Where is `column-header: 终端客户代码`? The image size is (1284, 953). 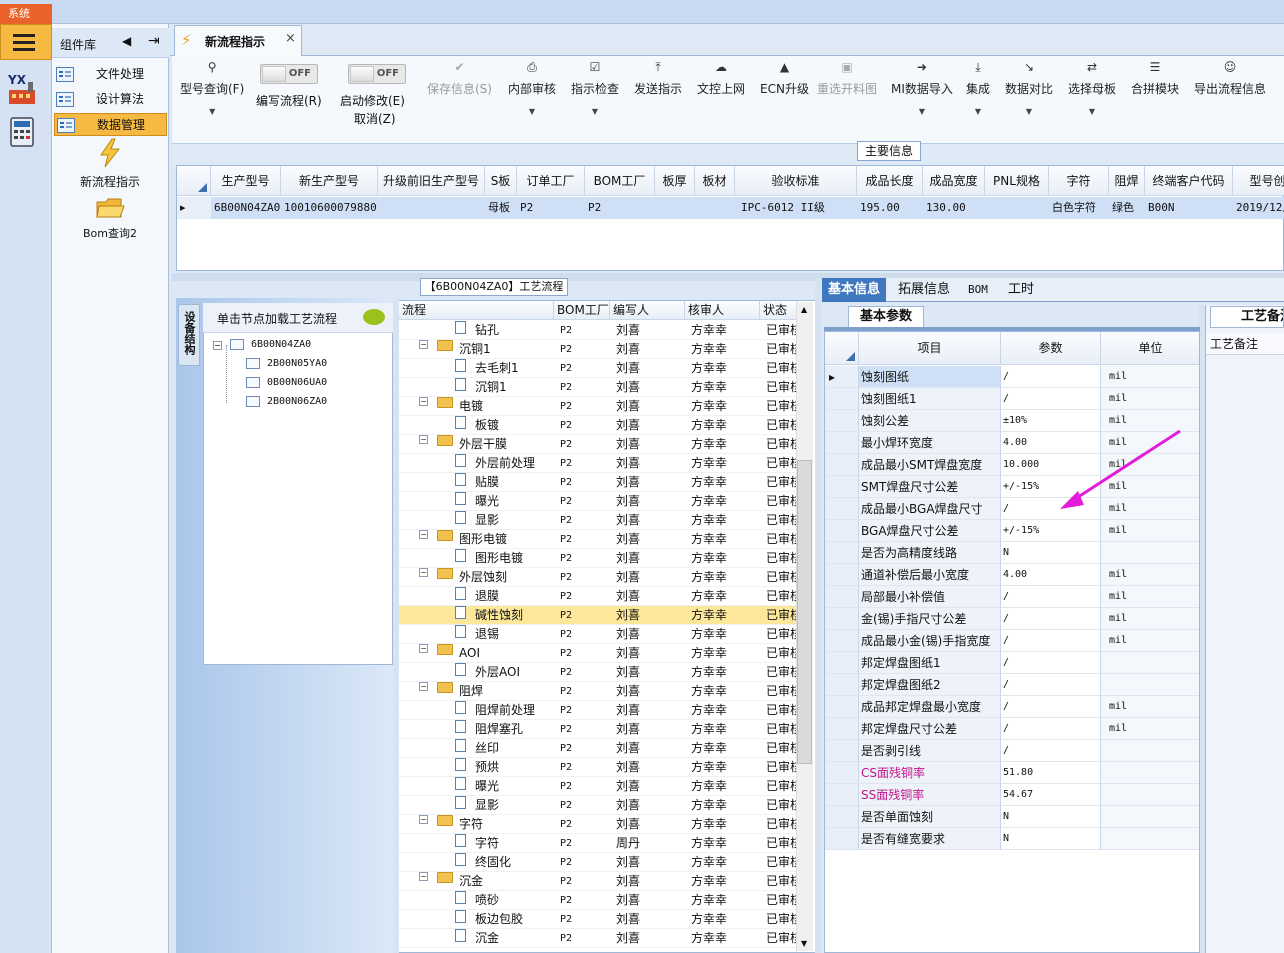 column-header: 终端客户代码 is located at coordinates (1189, 181).